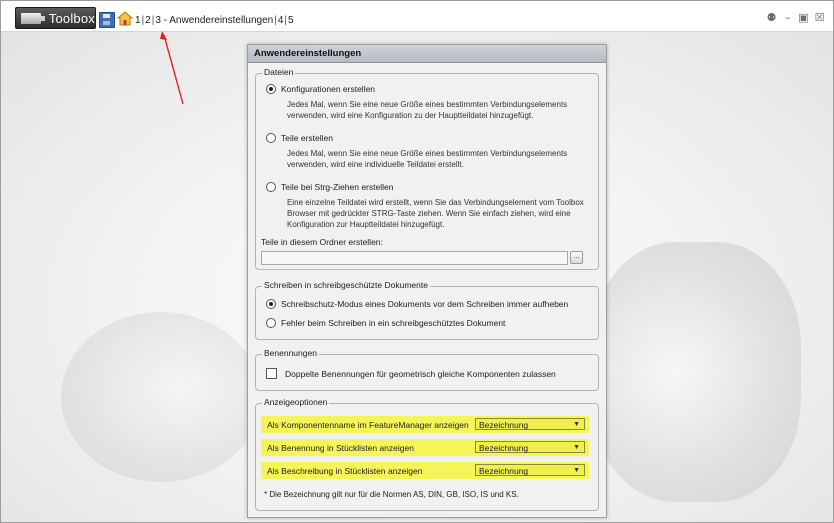 This screenshot has height=523, width=834. I want to click on pin-icon: ⚉, so click(771, 17).